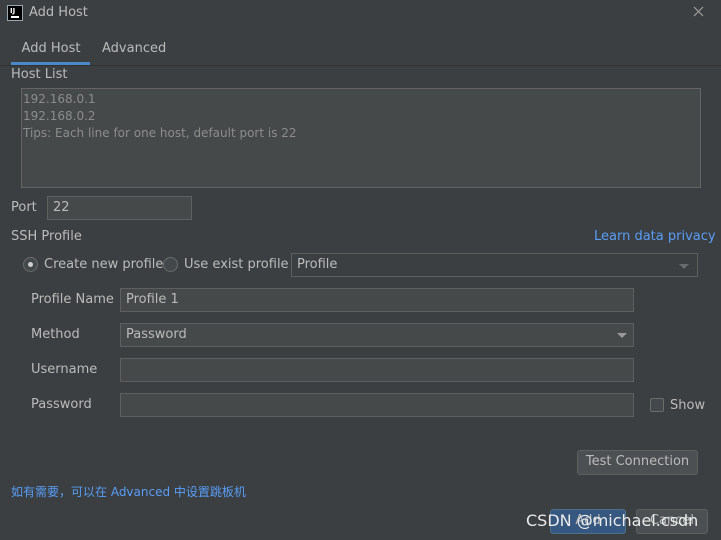 Image resolution: width=721 pixels, height=540 pixels. I want to click on password-input, so click(377, 405).